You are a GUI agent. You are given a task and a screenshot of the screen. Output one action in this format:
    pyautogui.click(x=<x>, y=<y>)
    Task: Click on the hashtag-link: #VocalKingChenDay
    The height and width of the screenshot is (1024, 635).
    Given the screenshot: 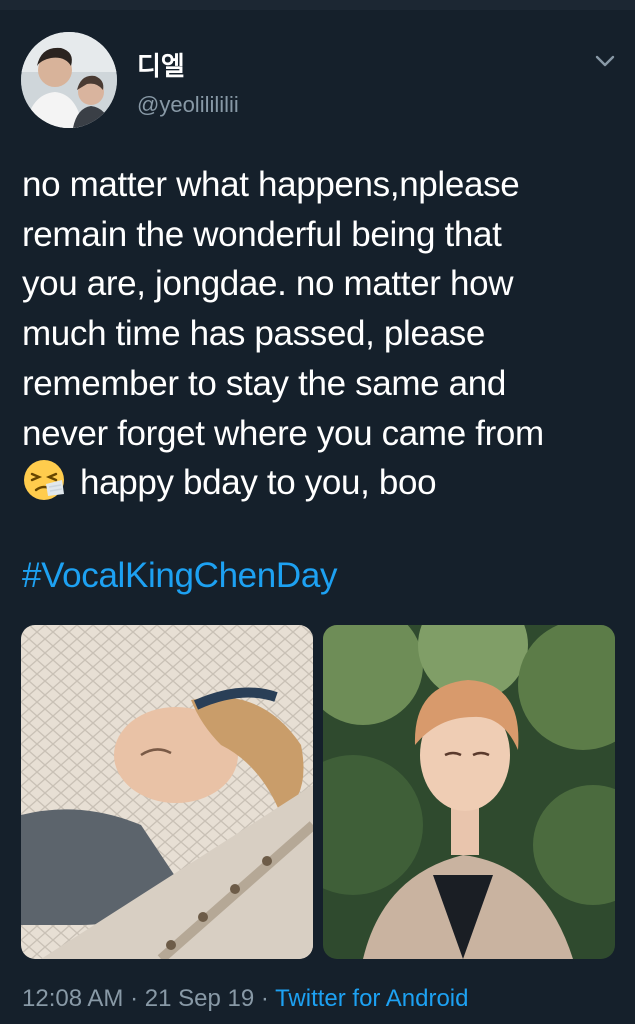 What is the action you would take?
    pyautogui.click(x=179, y=576)
    